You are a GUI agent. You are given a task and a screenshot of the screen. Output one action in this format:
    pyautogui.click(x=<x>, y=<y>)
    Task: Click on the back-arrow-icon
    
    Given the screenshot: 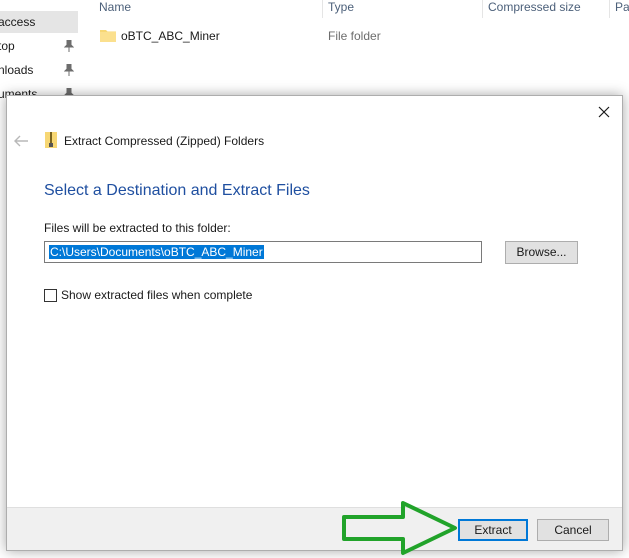 What is the action you would take?
    pyautogui.click(x=21, y=141)
    